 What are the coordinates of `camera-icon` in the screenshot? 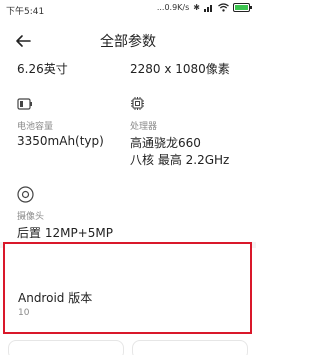 It's located at (25, 194).